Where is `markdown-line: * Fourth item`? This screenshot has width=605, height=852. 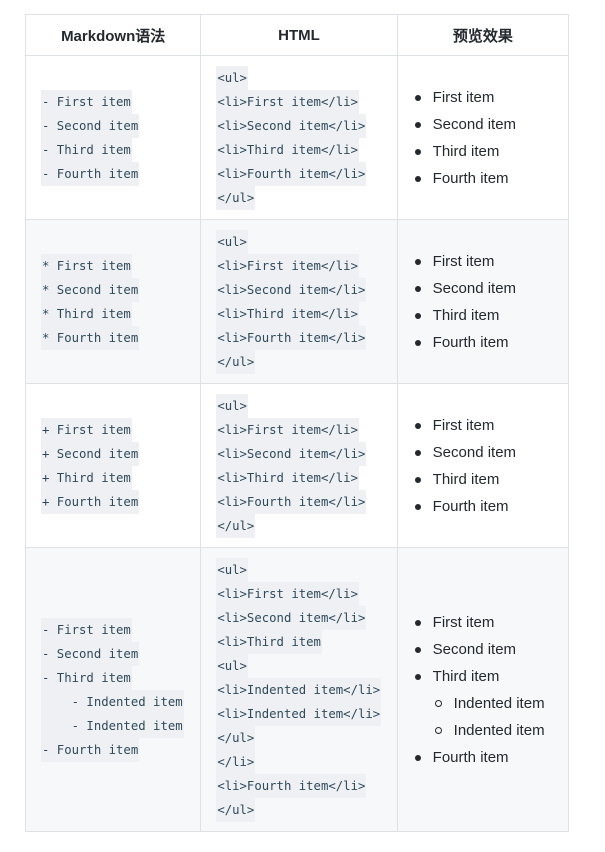 markdown-line: * Fourth item is located at coordinates (120, 337).